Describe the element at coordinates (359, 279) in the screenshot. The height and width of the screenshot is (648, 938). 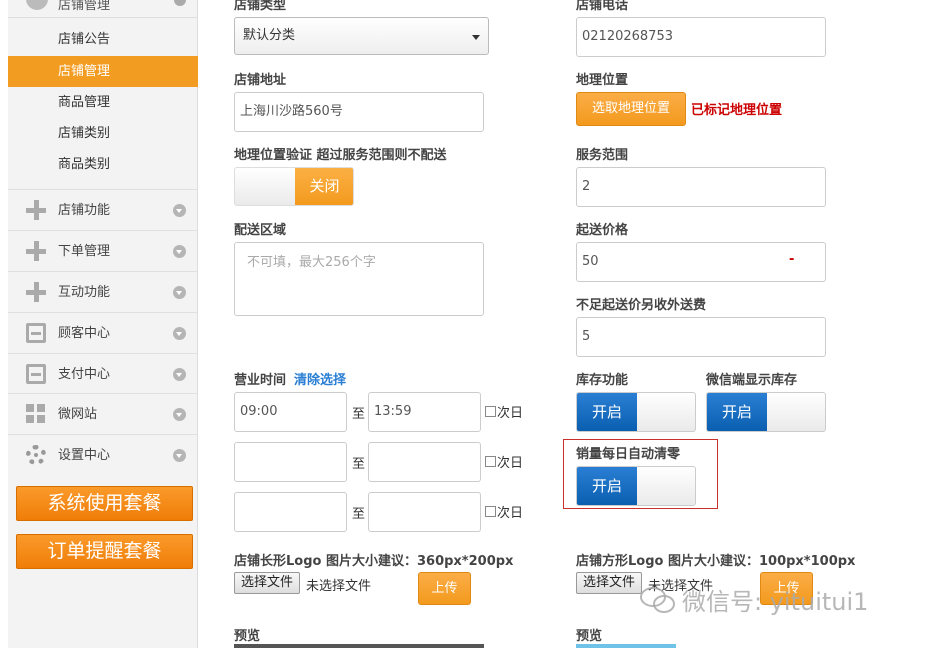
I see `delivery-area-textarea: 不可填，最大256个字` at that location.